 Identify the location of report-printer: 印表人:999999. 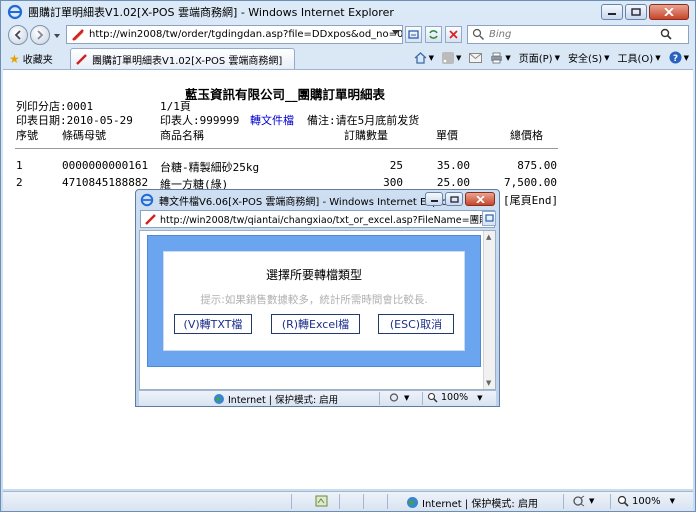
(200, 120).